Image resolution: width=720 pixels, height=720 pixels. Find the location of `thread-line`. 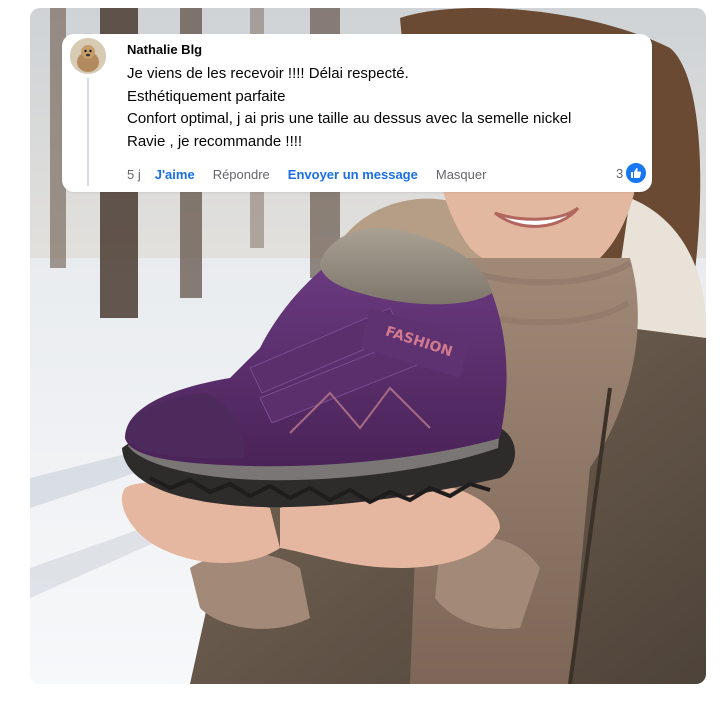

thread-line is located at coordinates (88, 132).